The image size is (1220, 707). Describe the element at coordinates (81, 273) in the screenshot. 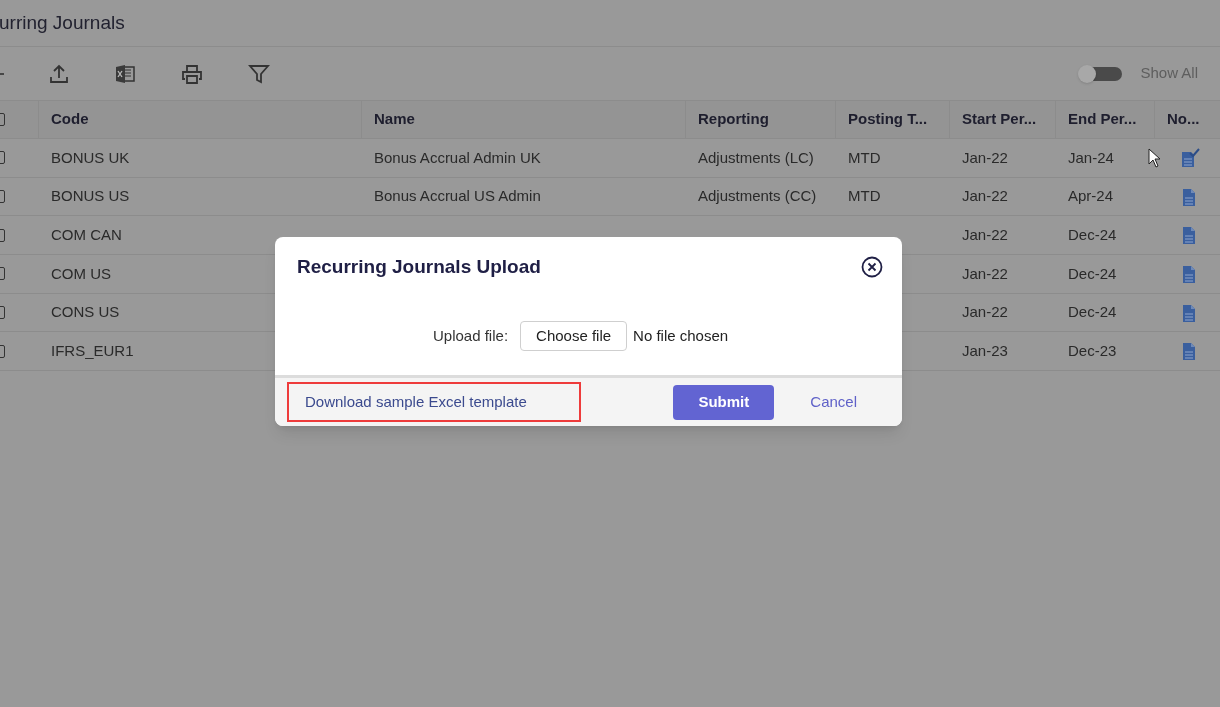

I see `table-cell-text: COM US` at that location.